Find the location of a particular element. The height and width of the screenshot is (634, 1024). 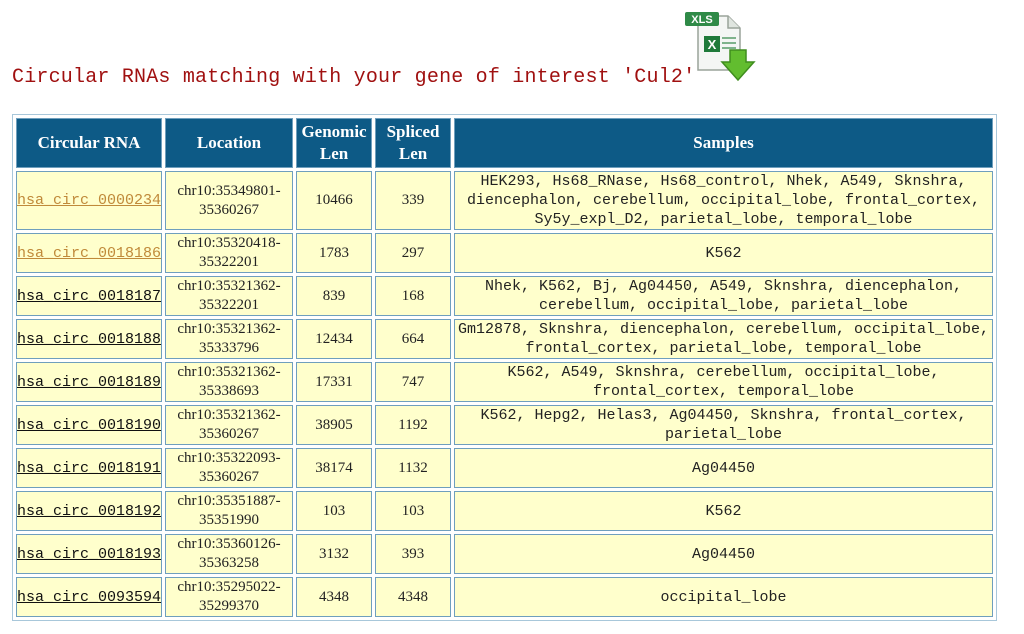

location-cell: chr10:35320418- 35322201 is located at coordinates (229, 253).